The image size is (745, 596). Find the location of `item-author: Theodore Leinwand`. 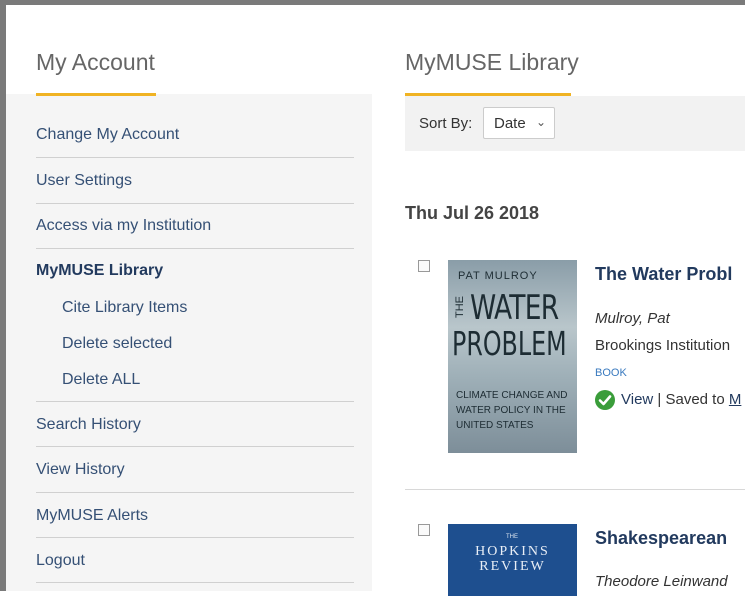

item-author: Theodore Leinwand is located at coordinates (661, 581).